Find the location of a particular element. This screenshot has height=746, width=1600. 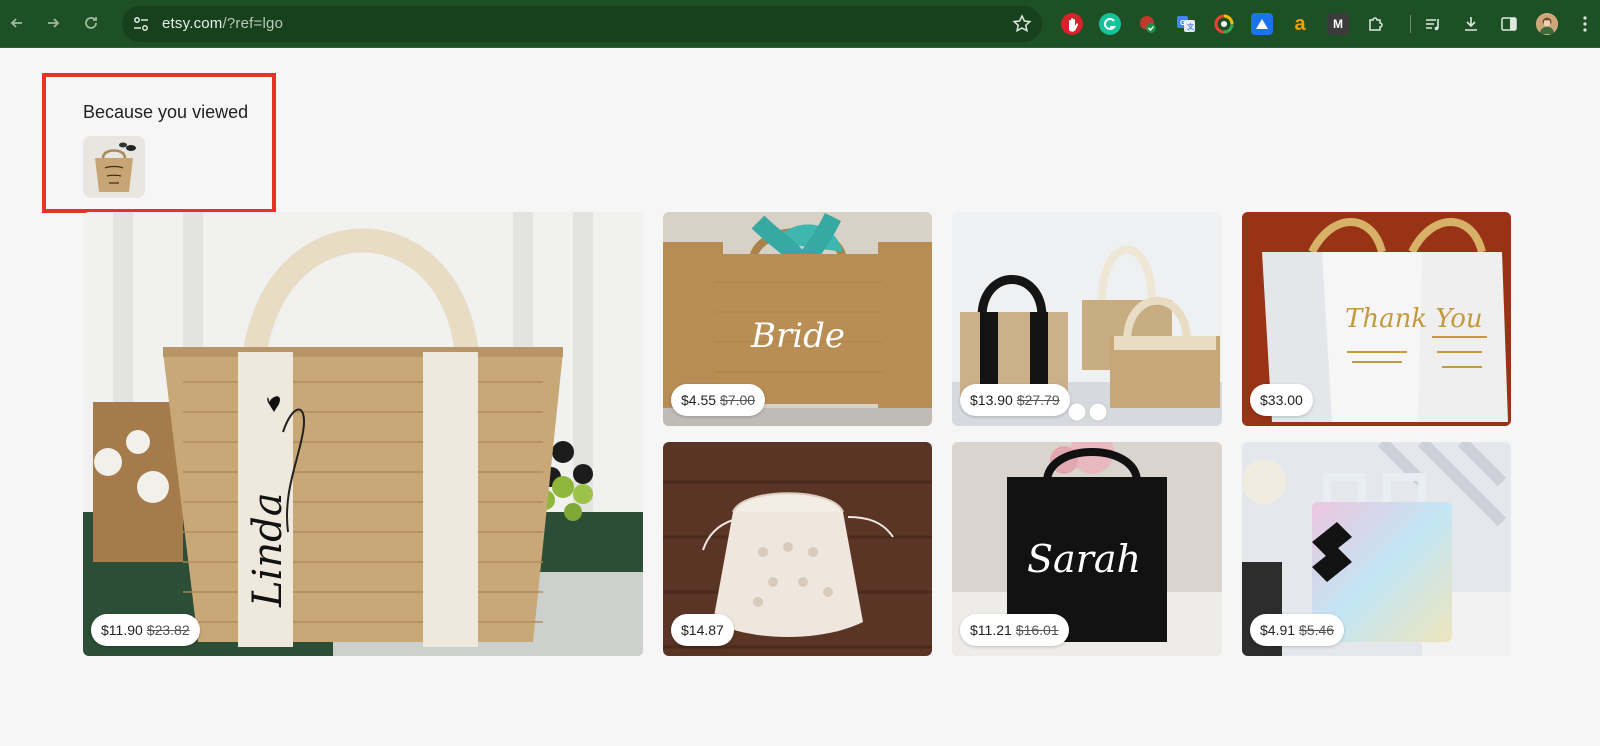

viewed-item-thumbnail is located at coordinates (114, 167).